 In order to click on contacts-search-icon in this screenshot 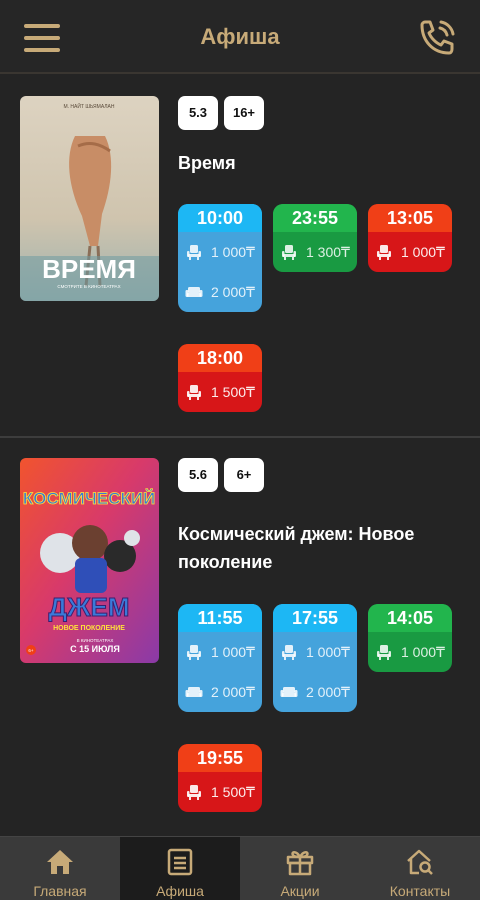, I will do `click(420, 862)`.